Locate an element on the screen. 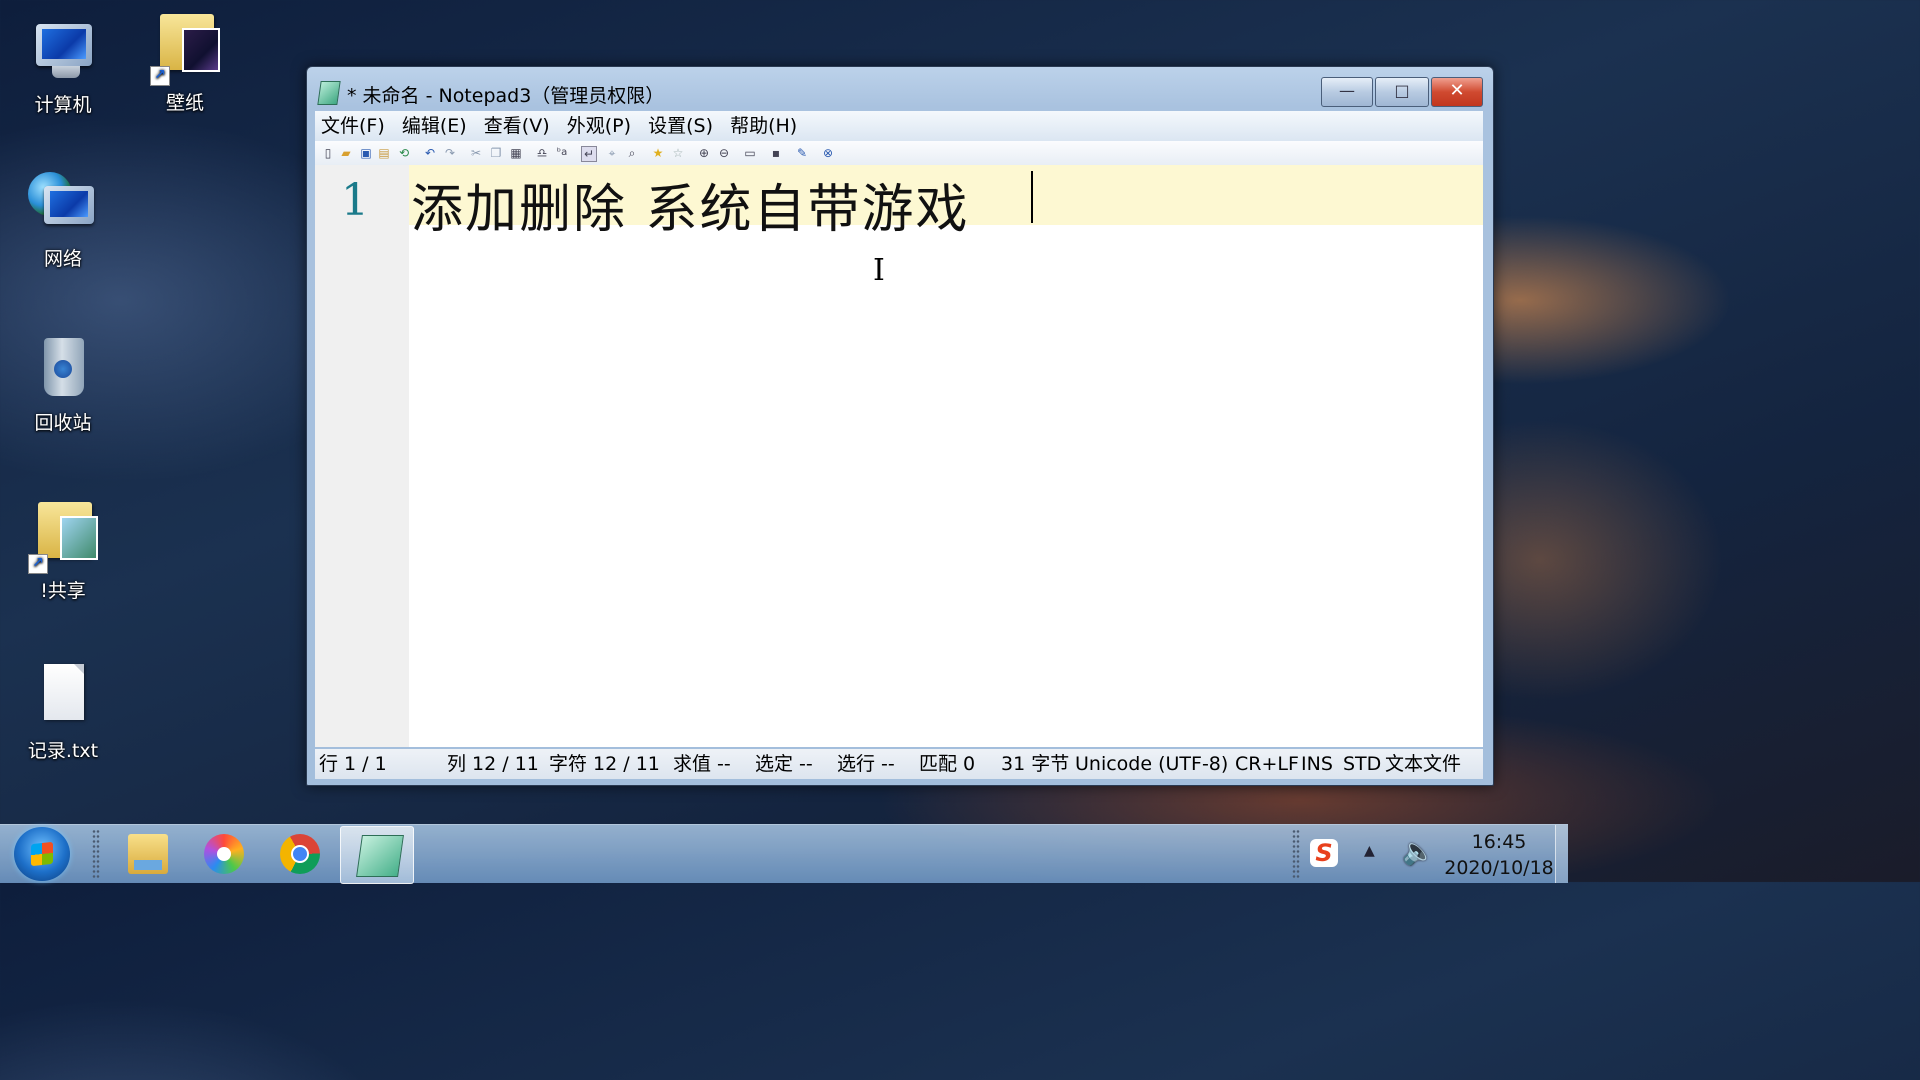 This screenshot has height=1080, width=1920. desktop-icon-label: !共享 is located at coordinates (63, 591).